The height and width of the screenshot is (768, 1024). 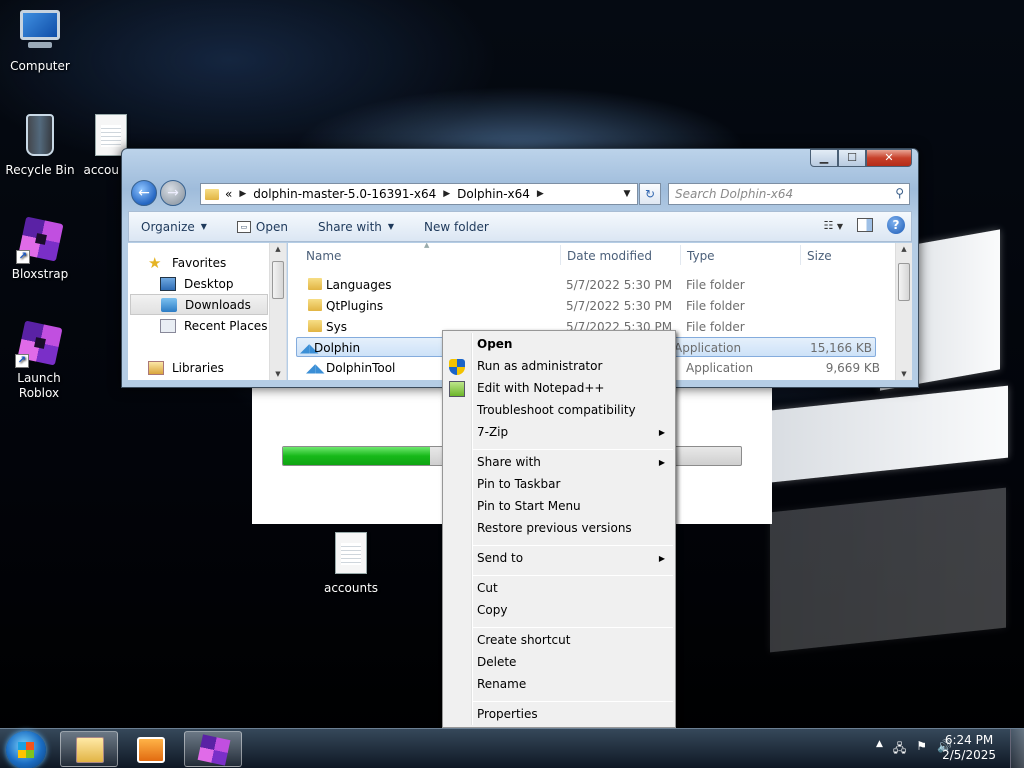 What do you see at coordinates (896, 225) in the screenshot?
I see `help-icon: ?` at bounding box center [896, 225].